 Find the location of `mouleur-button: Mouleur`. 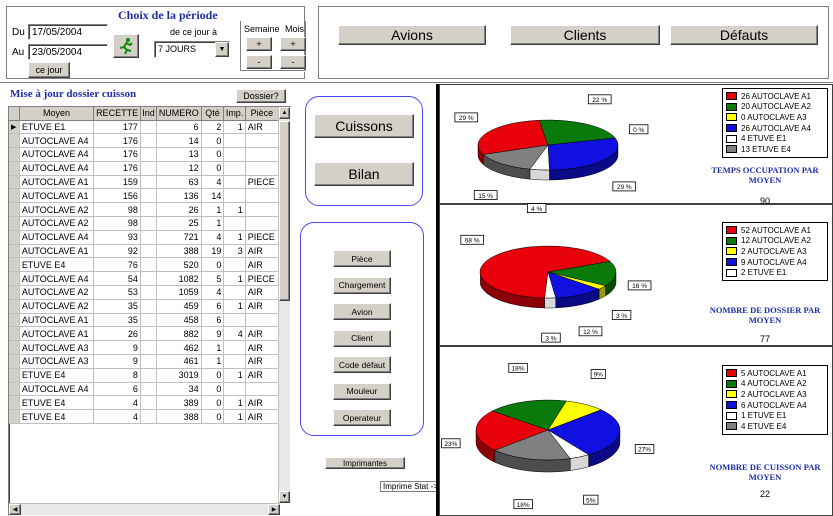

mouleur-button: Mouleur is located at coordinates (362, 391).